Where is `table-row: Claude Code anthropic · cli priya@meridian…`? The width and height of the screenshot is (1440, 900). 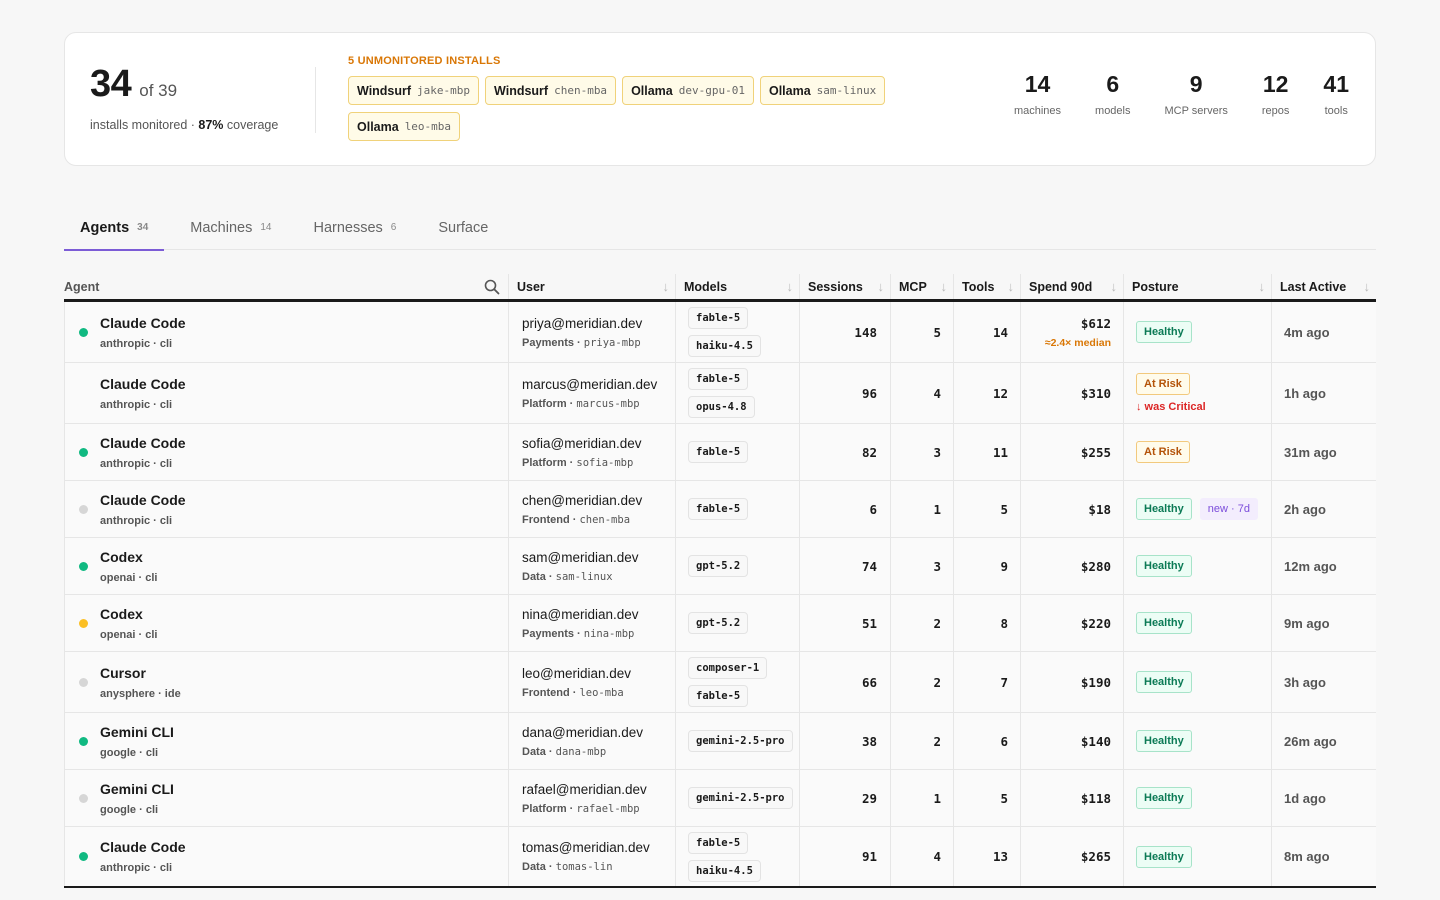 table-row: Claude Code anthropic · cli priya@meridian… is located at coordinates (720, 332).